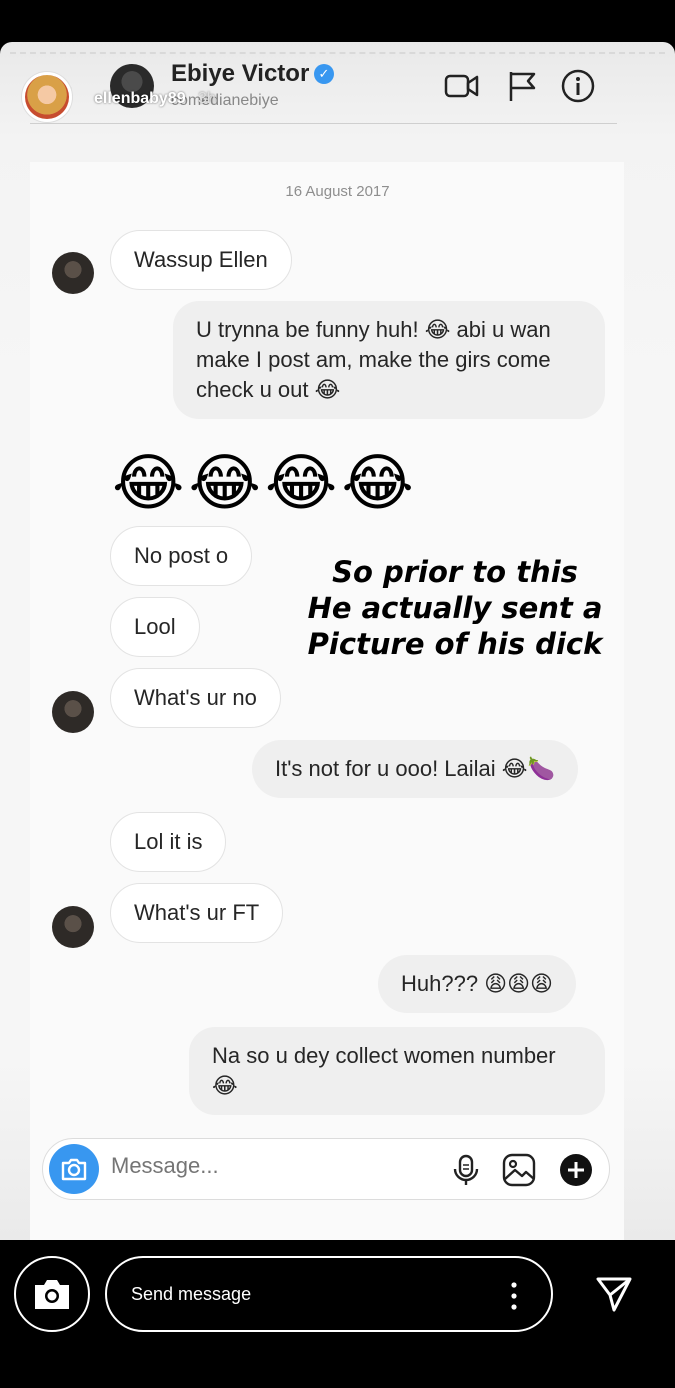 The height and width of the screenshot is (1388, 675). What do you see at coordinates (225, 100) in the screenshot?
I see `contact-handle: comedianebiye` at bounding box center [225, 100].